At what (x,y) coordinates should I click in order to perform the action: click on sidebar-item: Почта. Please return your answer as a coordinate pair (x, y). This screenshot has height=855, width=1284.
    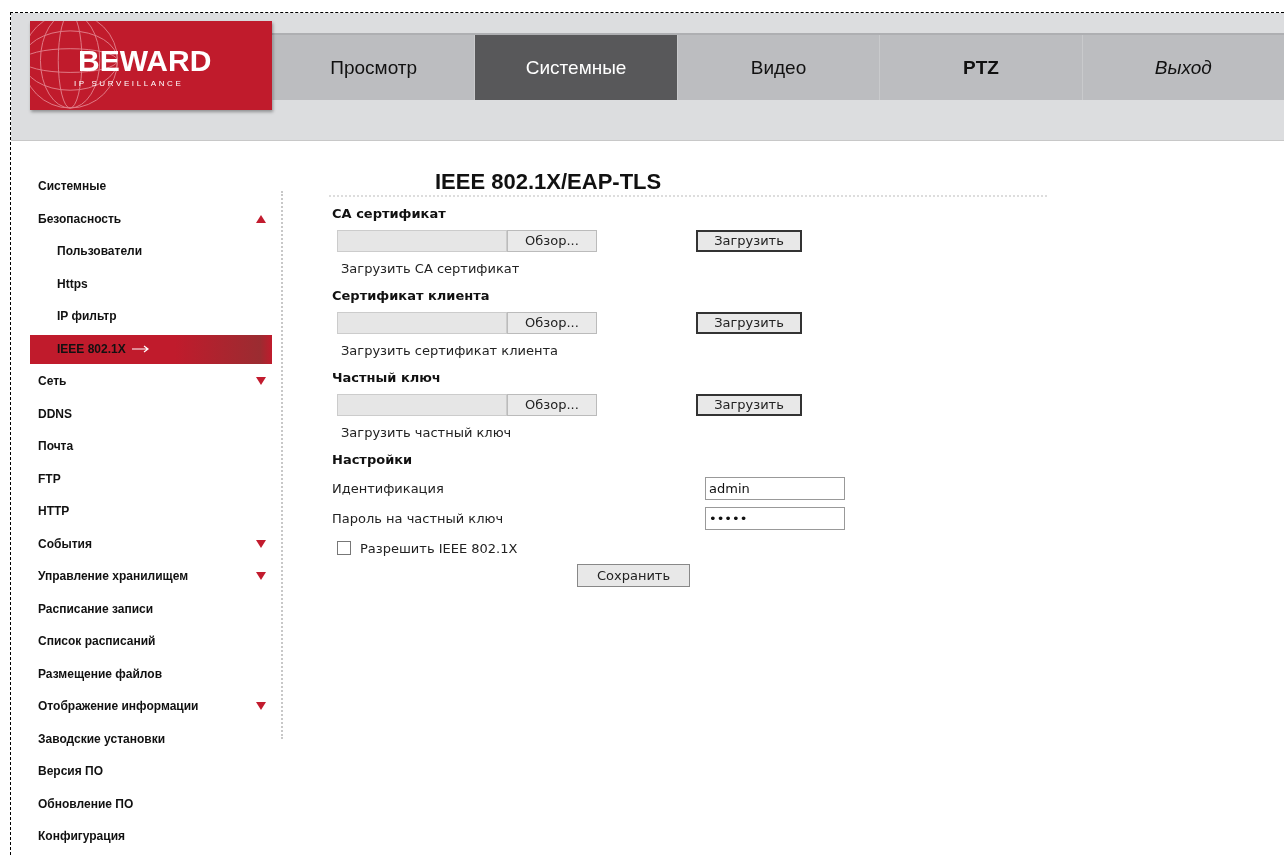
    Looking at the image, I should click on (151, 446).